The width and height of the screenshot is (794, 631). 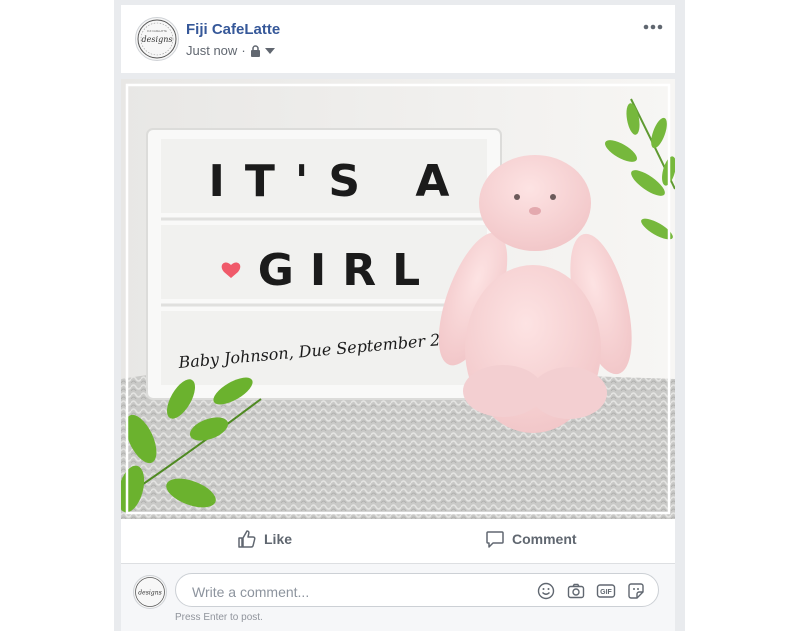 I want to click on commenter-avatar: designs, so click(x=150, y=592).